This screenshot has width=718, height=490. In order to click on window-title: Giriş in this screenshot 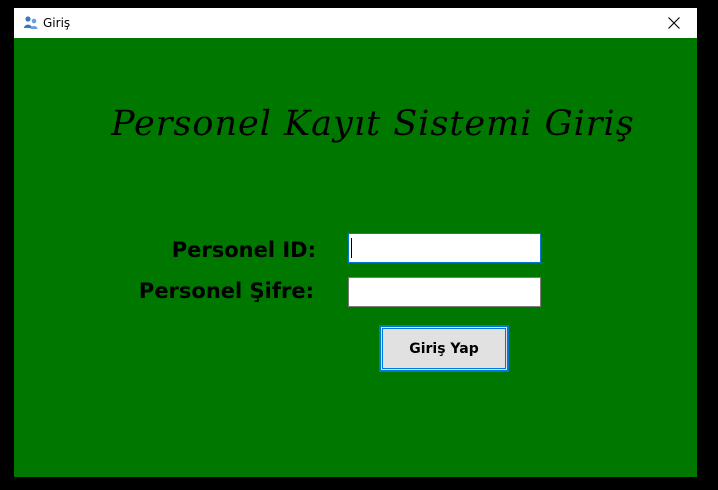, I will do `click(57, 23)`.